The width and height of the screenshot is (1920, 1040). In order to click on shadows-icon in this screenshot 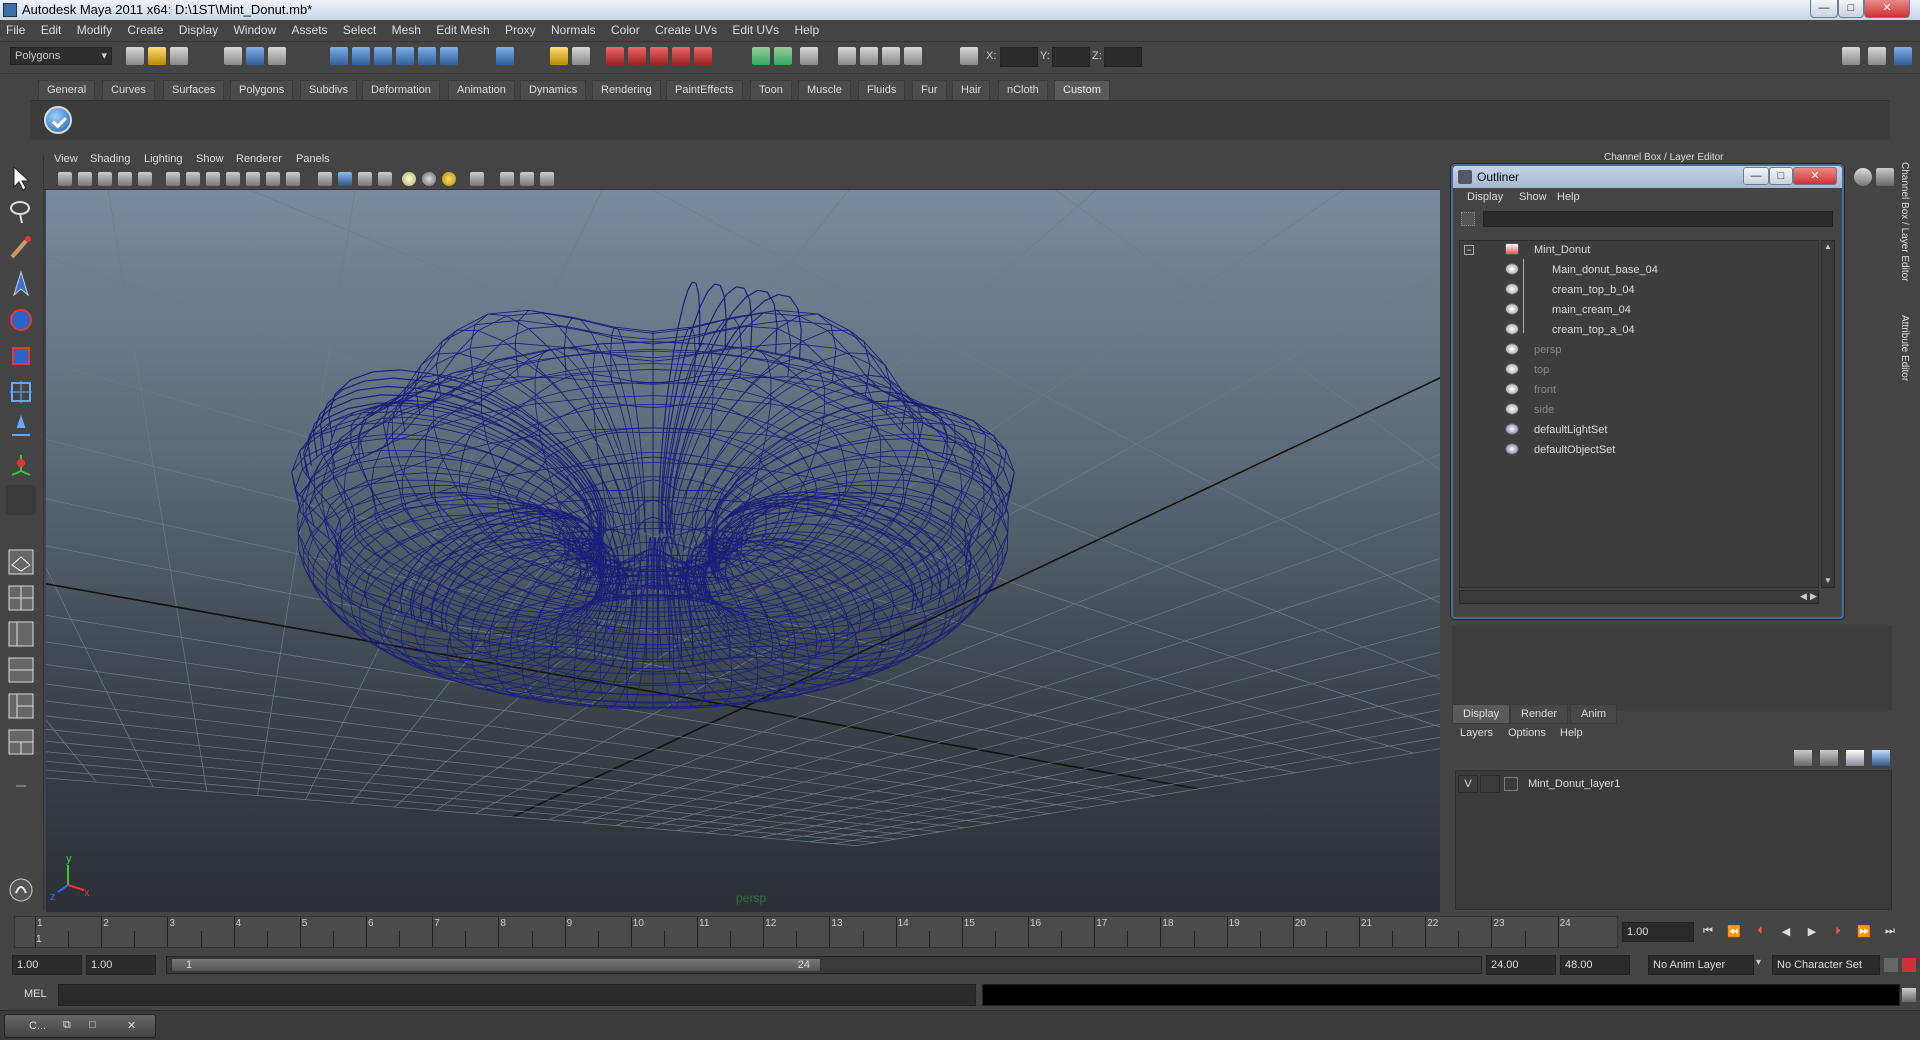, I will do `click(449, 179)`.